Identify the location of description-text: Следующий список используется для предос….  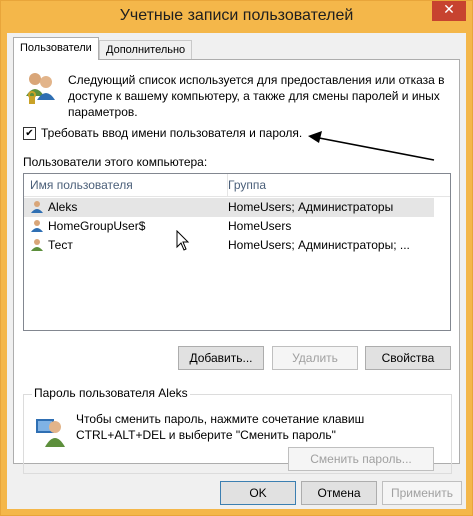
(256, 96).